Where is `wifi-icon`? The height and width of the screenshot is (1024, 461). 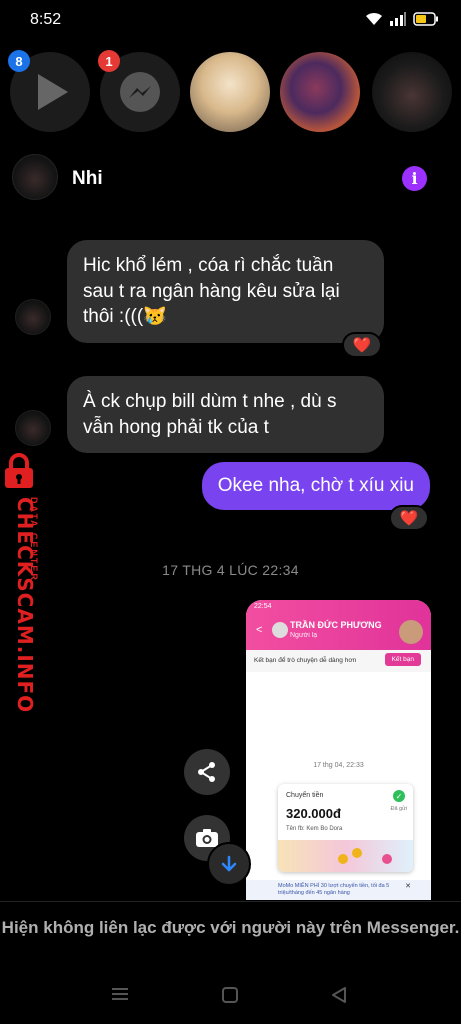
wifi-icon is located at coordinates (374, 18).